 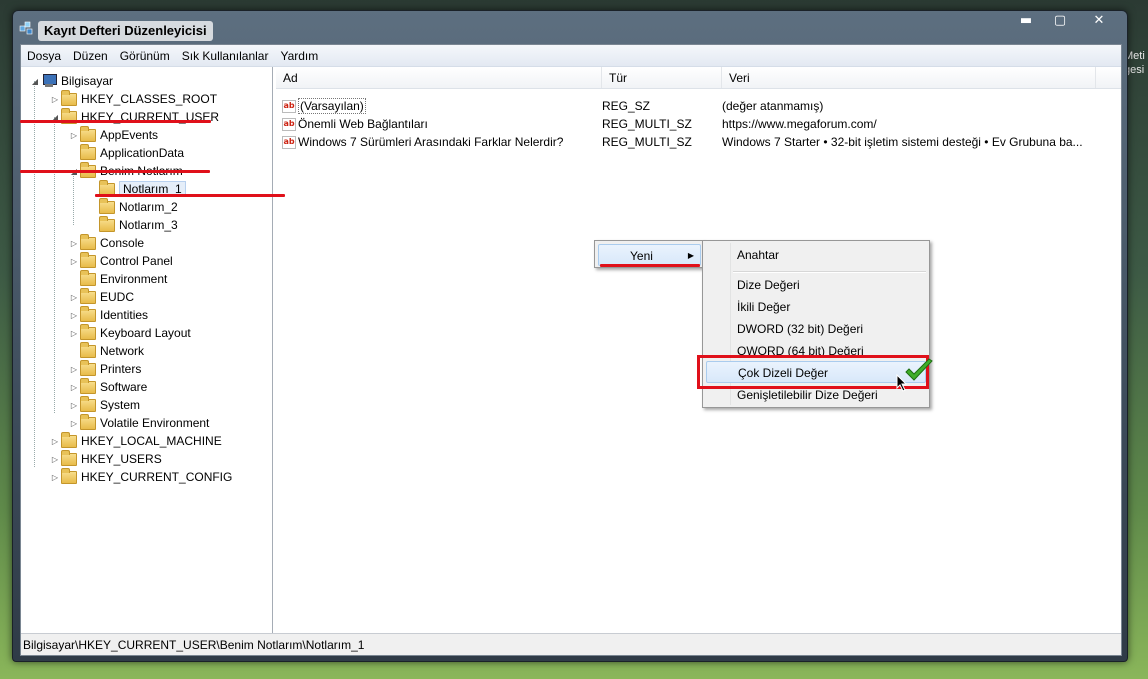 I want to click on maximize-button: ▢, so click(x=1060, y=21).